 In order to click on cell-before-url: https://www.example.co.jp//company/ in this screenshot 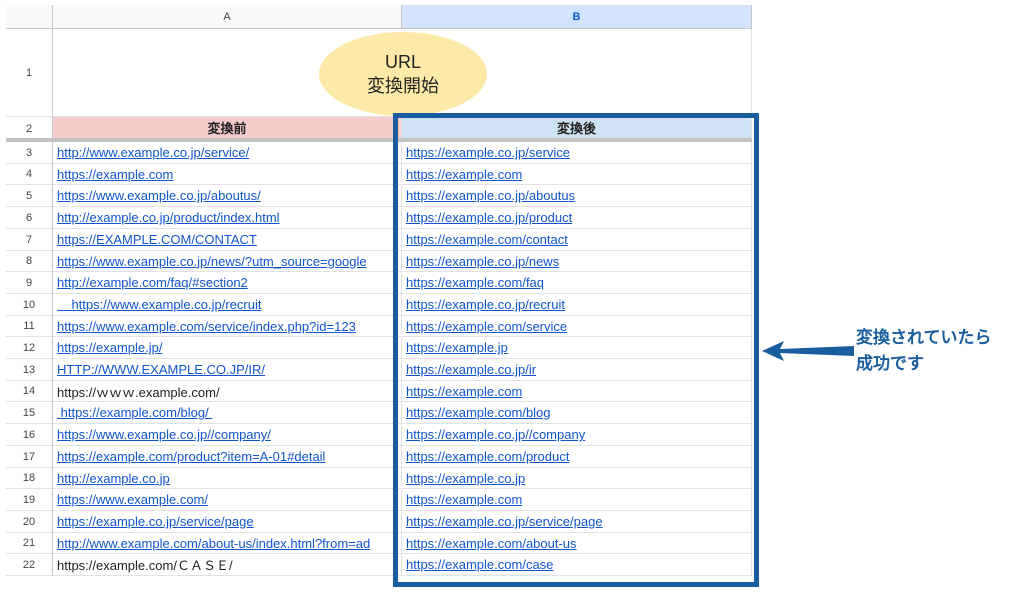, I will do `click(227, 435)`.